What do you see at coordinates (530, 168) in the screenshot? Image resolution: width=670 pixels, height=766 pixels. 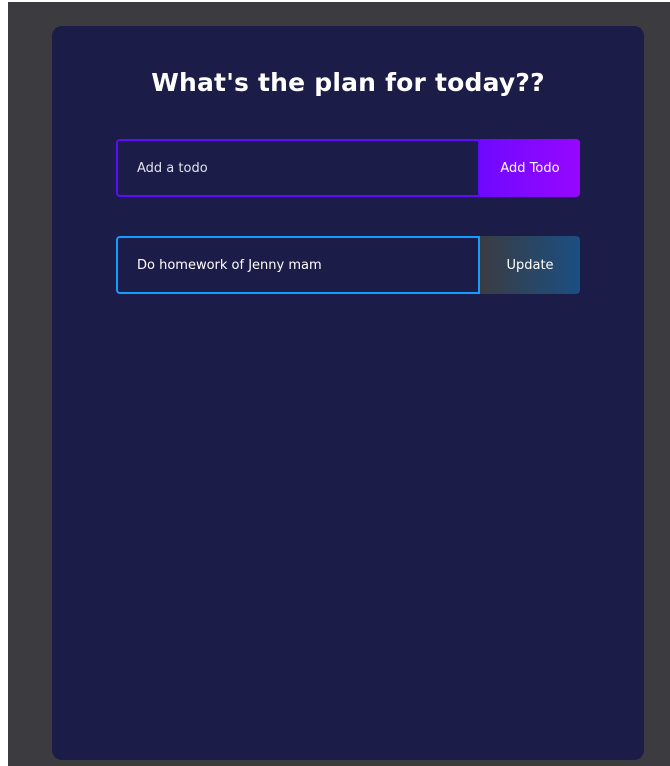 I see `add-todo-button: Add Todo` at bounding box center [530, 168].